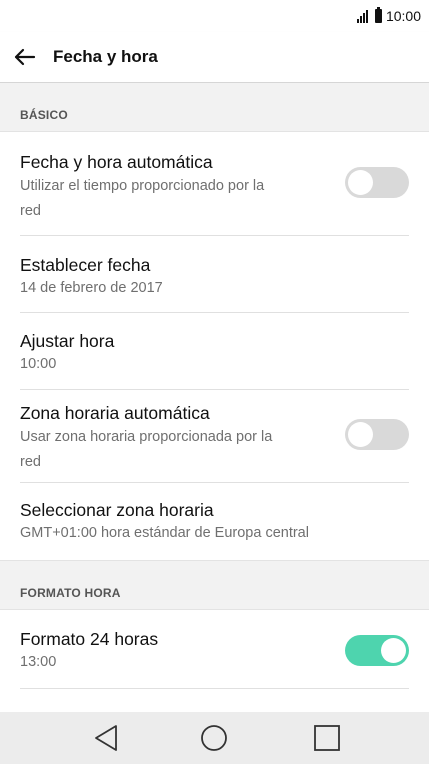  What do you see at coordinates (214, 57) in the screenshot?
I see `app-bar: Fecha y hora` at bounding box center [214, 57].